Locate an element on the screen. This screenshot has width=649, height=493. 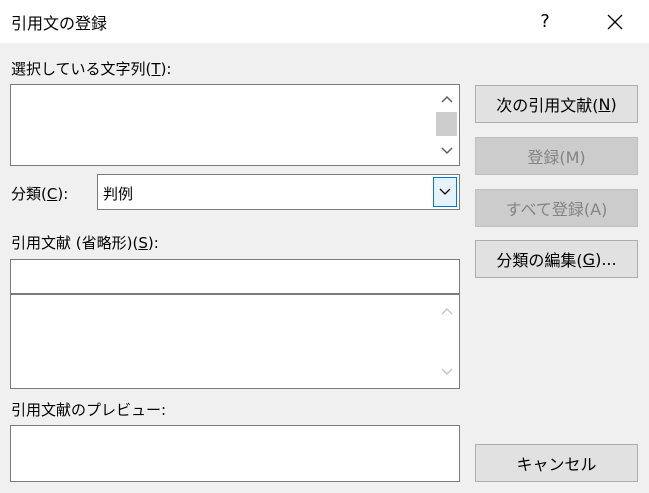
scroll-thumb is located at coordinates (446, 124).